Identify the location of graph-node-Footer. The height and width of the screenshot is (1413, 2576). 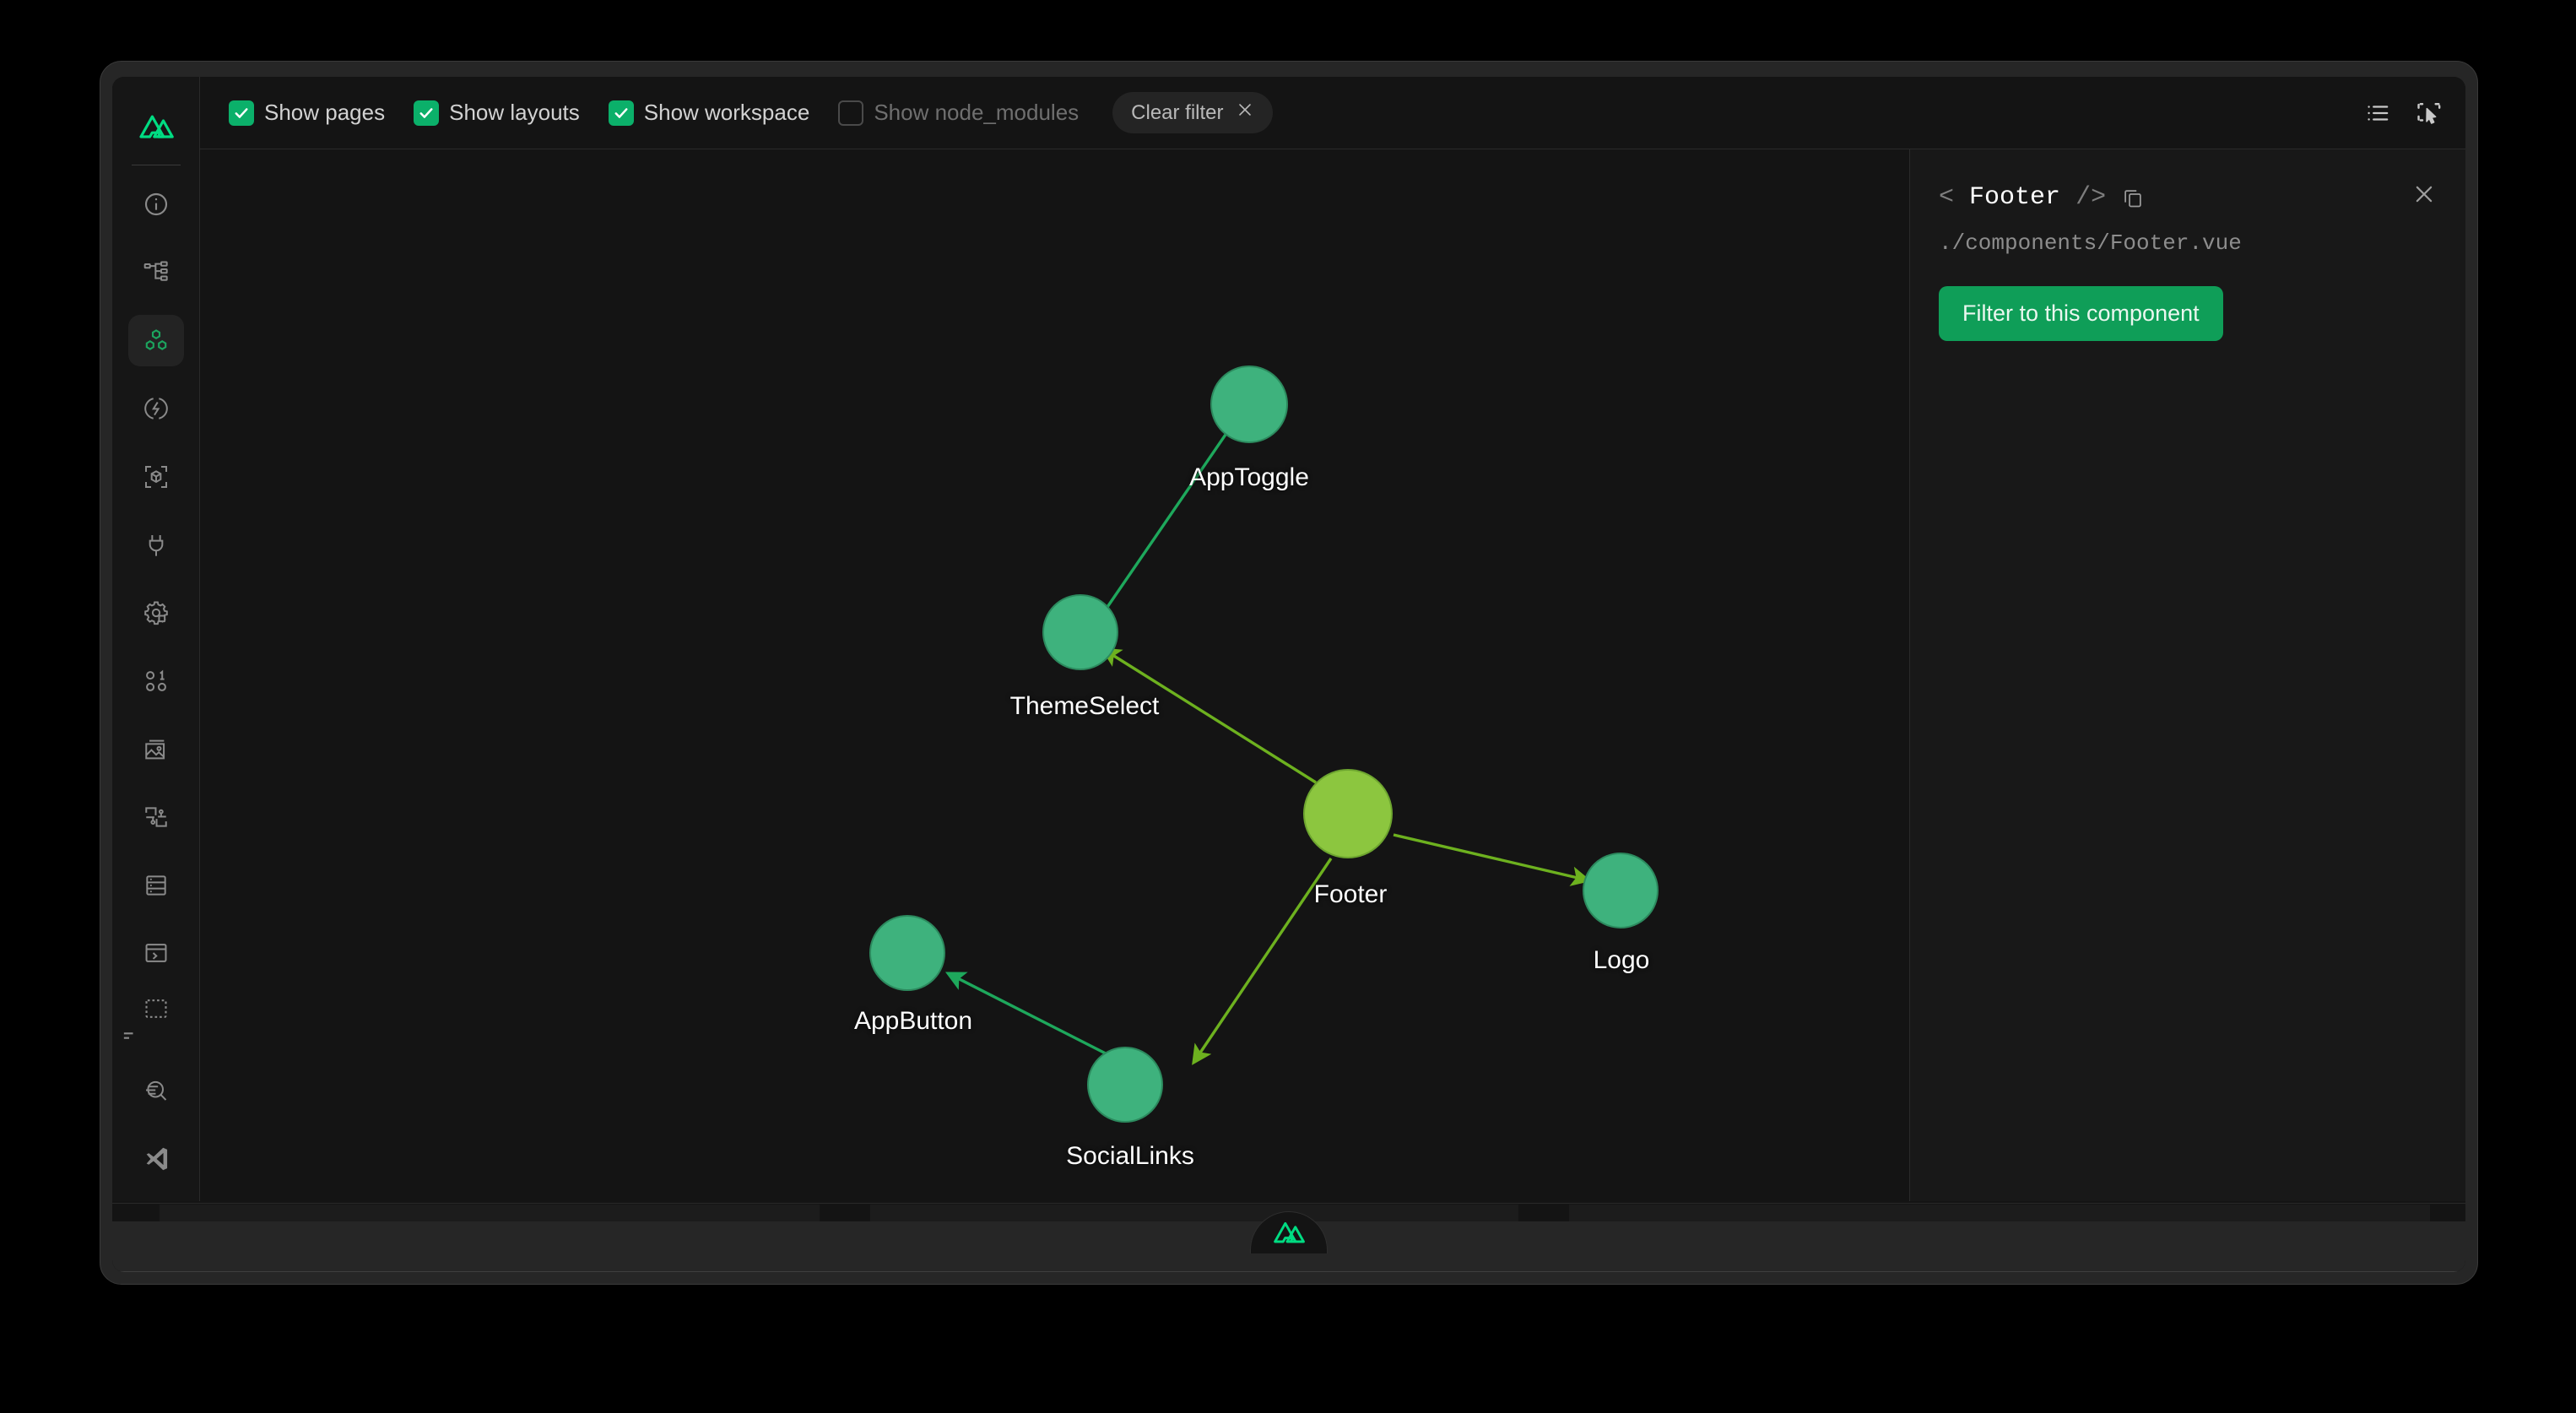
(1348, 813).